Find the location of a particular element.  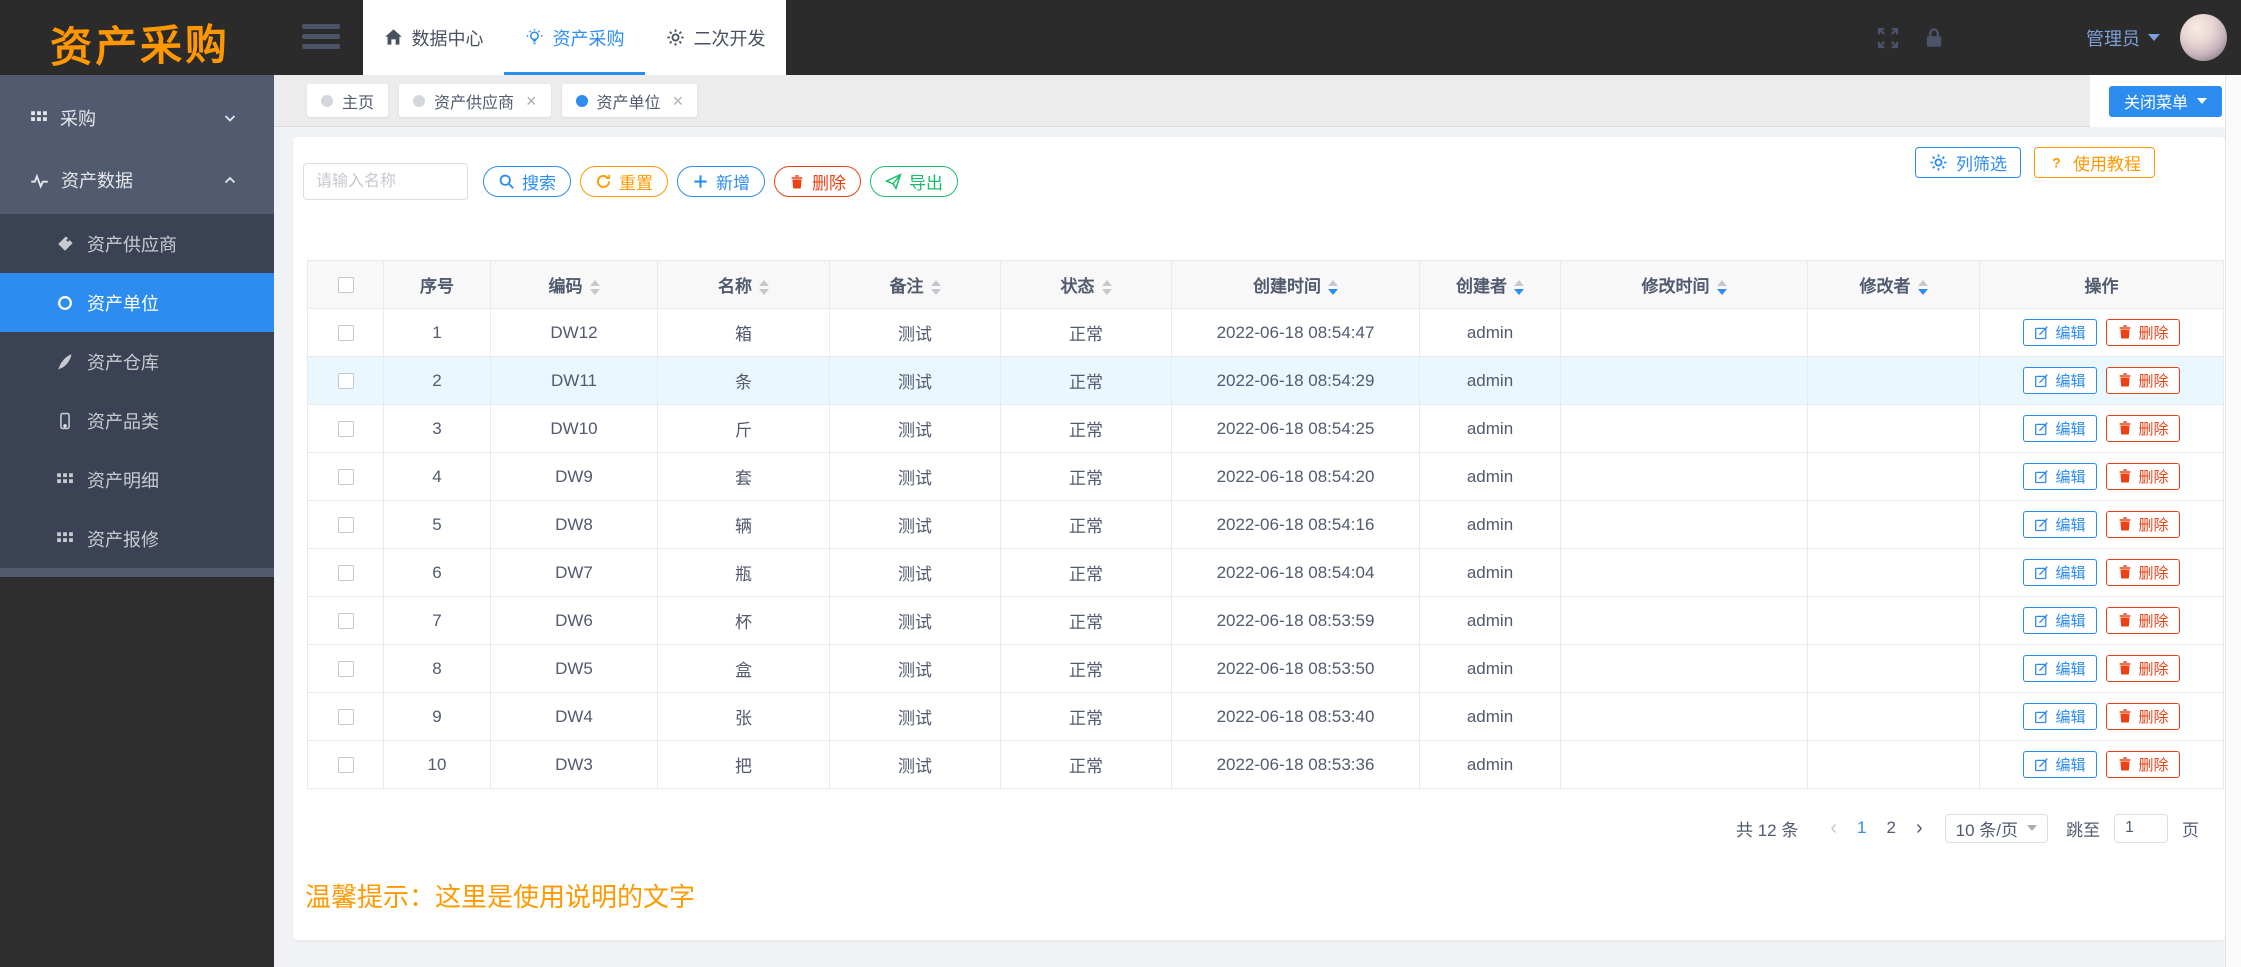

sidebar-item-资产报修: 资产报修 is located at coordinates (137, 538).